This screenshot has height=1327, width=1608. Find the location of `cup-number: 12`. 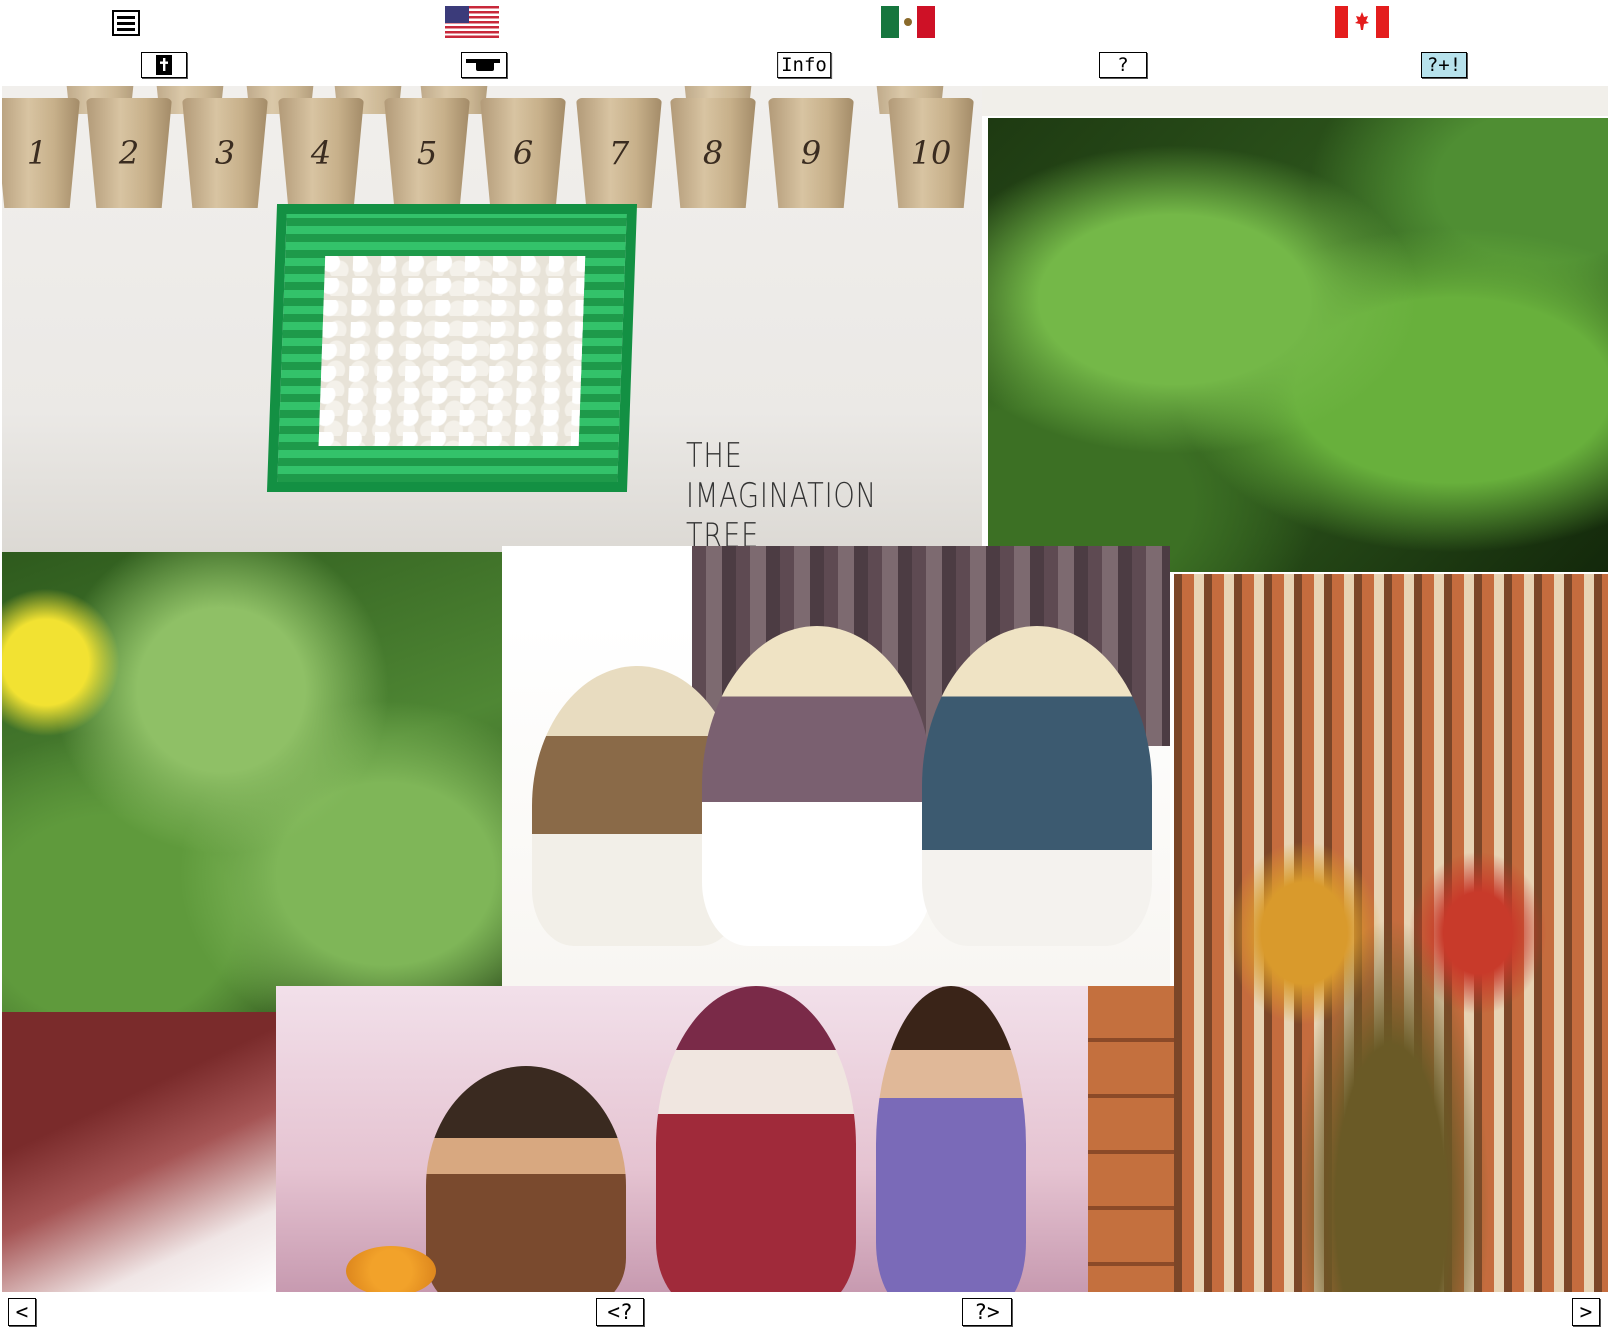

cup-number: 12 is located at coordinates (190, 86).